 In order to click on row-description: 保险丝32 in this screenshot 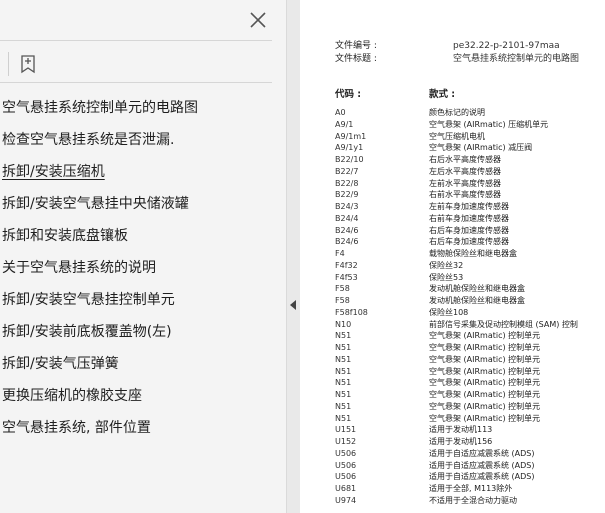, I will do `click(446, 265)`.